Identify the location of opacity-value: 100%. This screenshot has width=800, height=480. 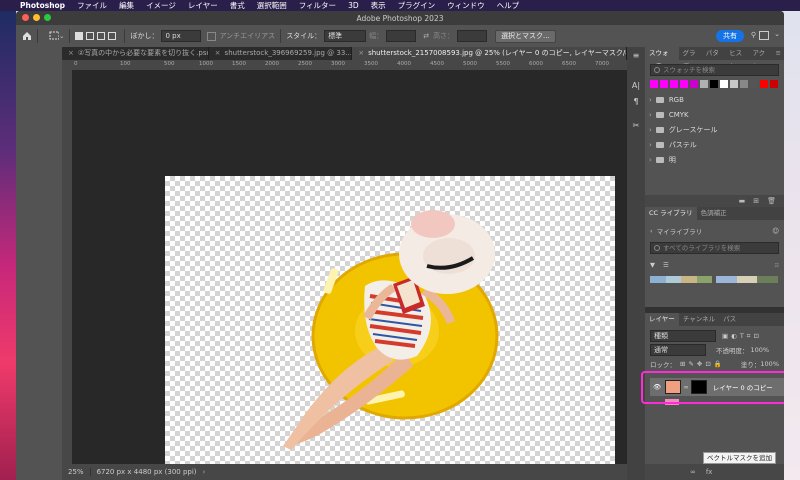
(760, 350).